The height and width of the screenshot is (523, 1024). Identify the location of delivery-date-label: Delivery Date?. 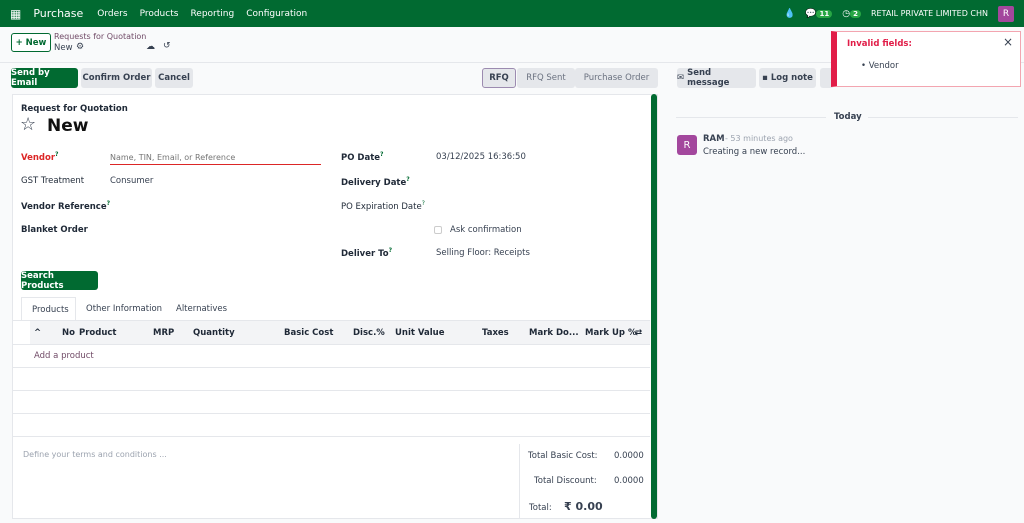
(375, 182).